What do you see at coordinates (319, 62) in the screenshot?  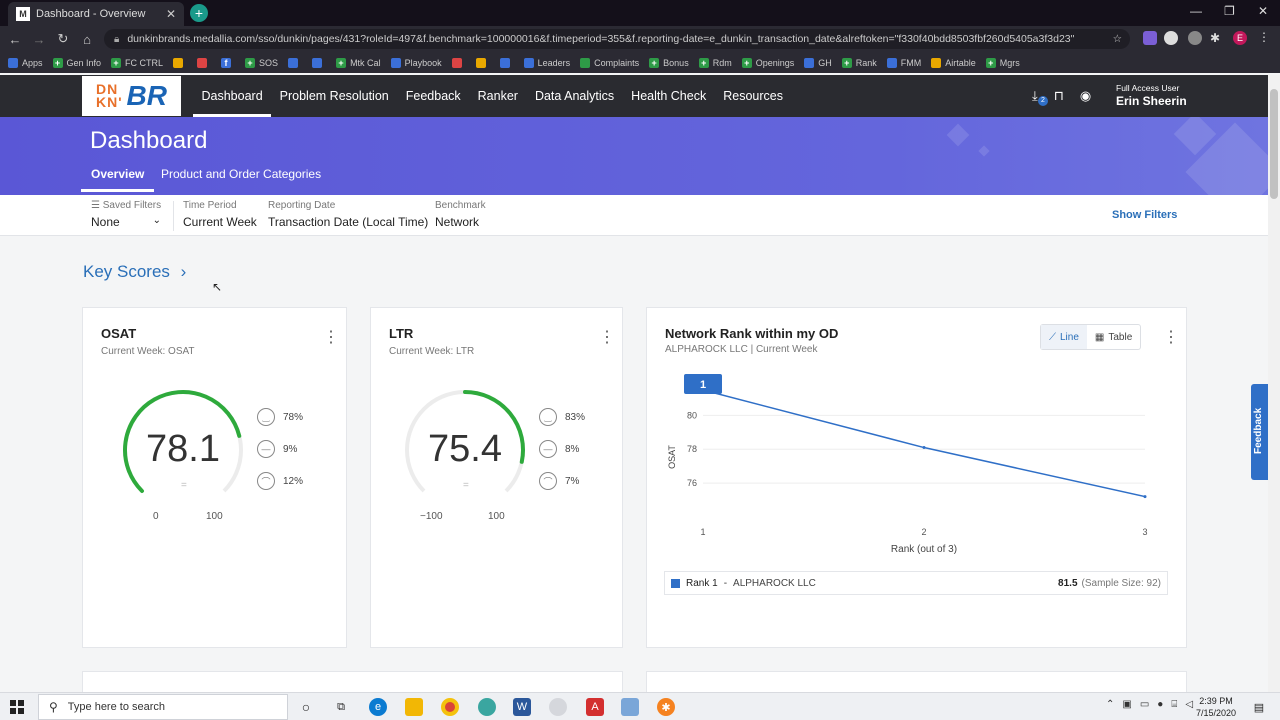 I see `bookmark-news` at bounding box center [319, 62].